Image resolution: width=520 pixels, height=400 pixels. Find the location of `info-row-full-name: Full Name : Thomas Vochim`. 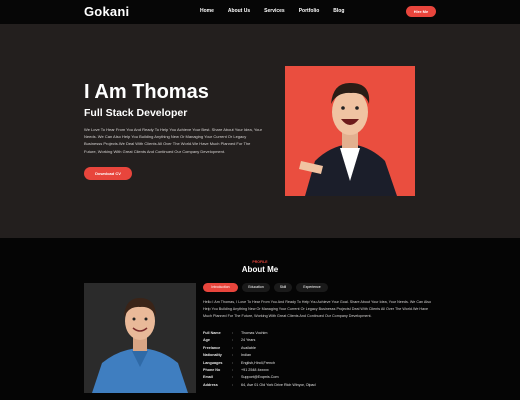

info-row-full-name: Full Name : Thomas Vochim is located at coordinates (259, 333).